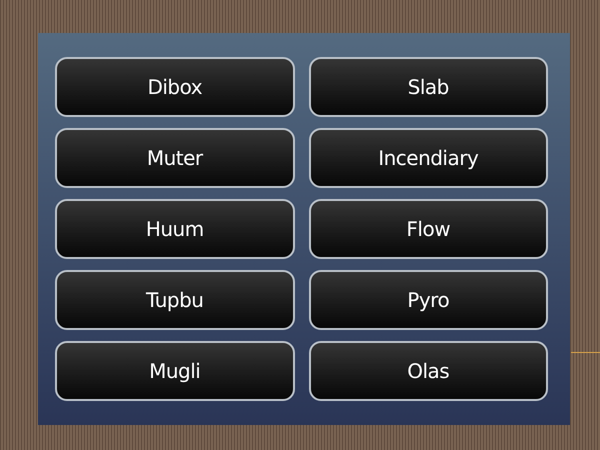 The image size is (600, 450). I want to click on menu-button: Flow, so click(428, 229).